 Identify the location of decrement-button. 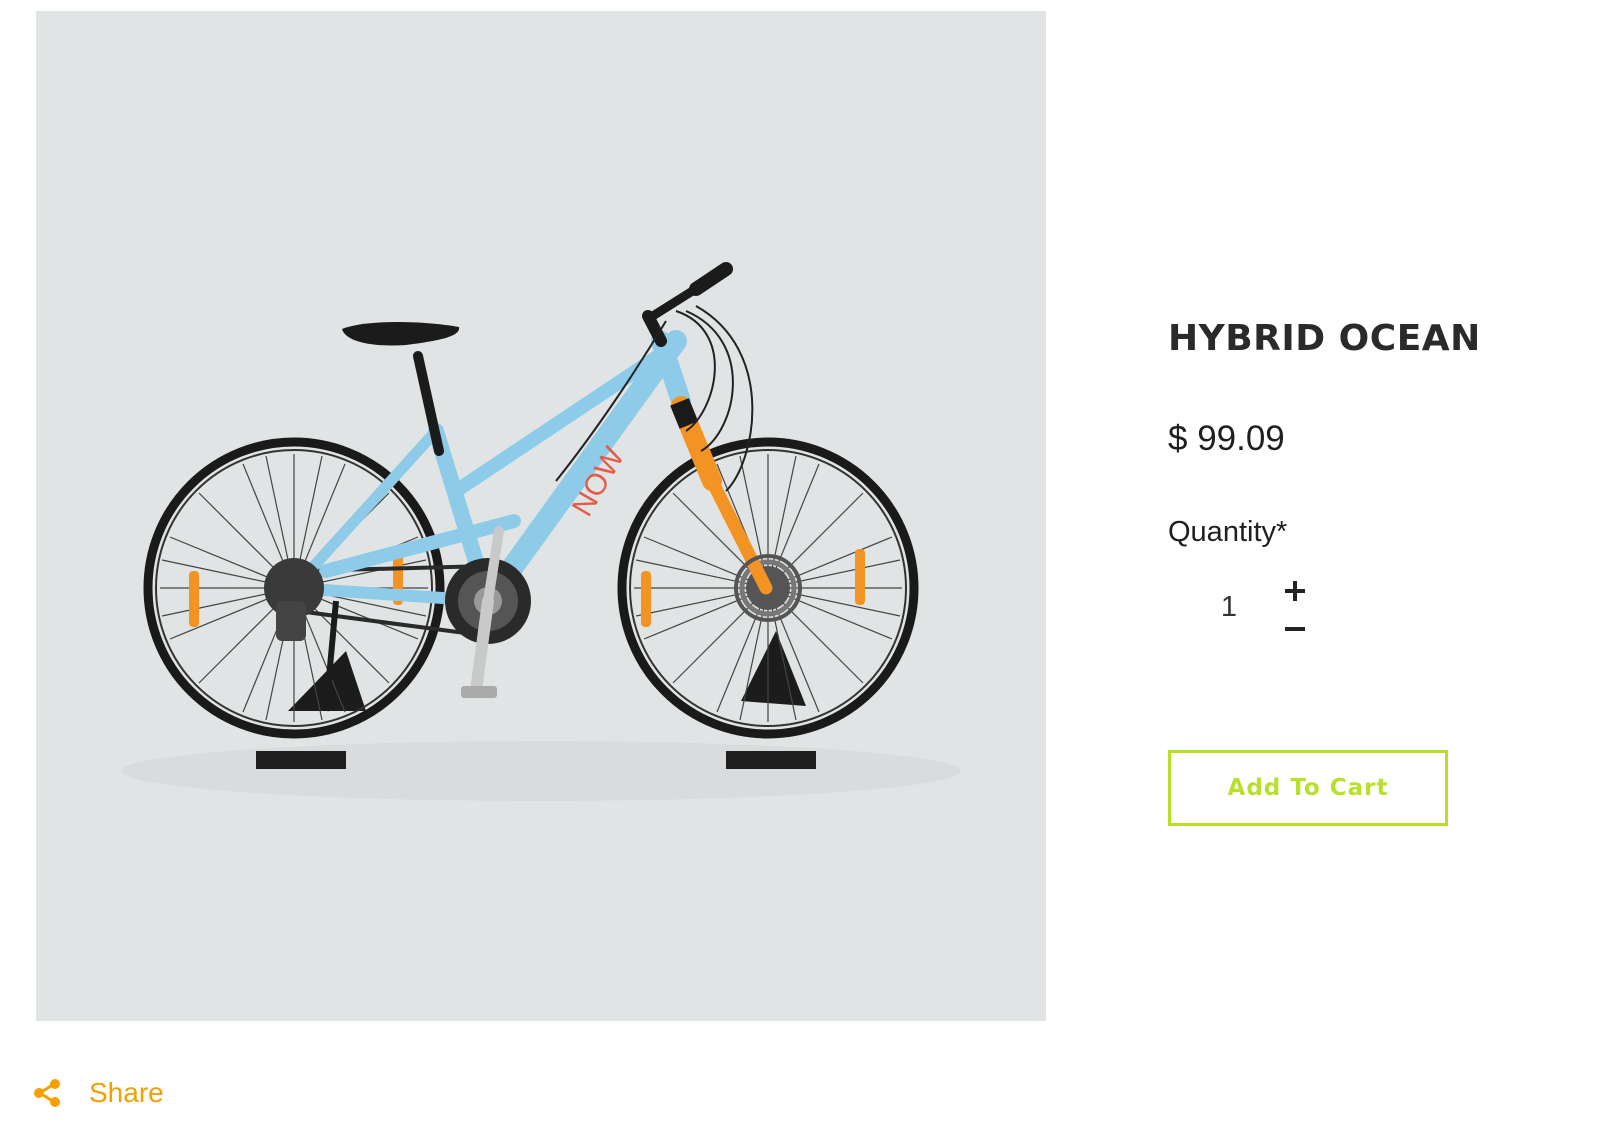
(1295, 629).